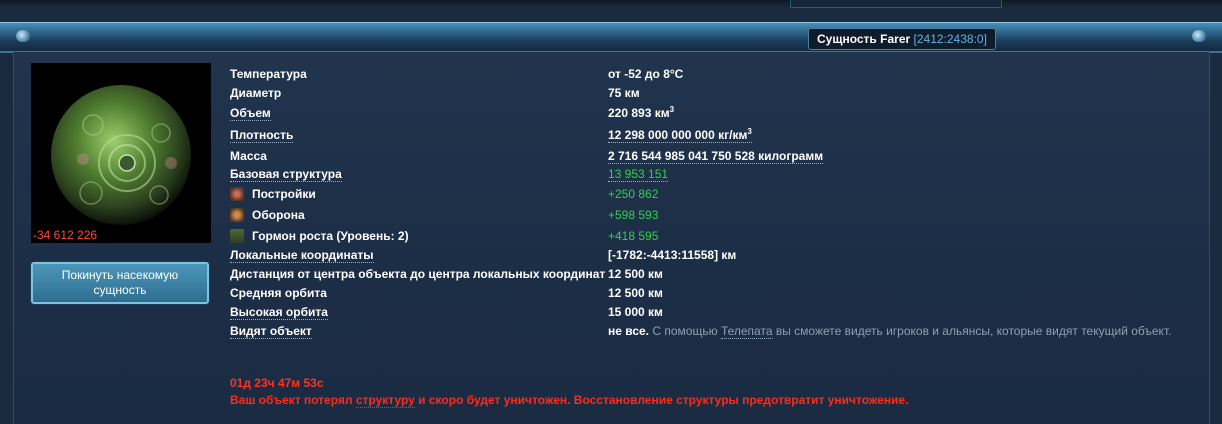 This screenshot has height=424, width=1222. I want to click on value-defense: +598 593, so click(633, 215).